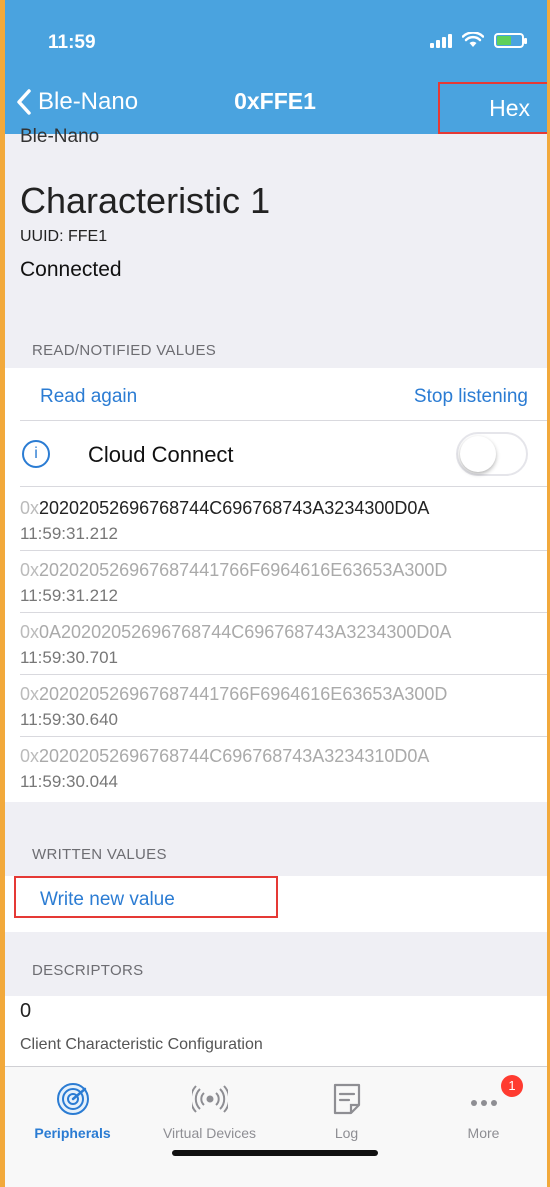  Describe the element at coordinates (145, 200) in the screenshot. I see `characteristic-title: Characteristic 1` at that location.